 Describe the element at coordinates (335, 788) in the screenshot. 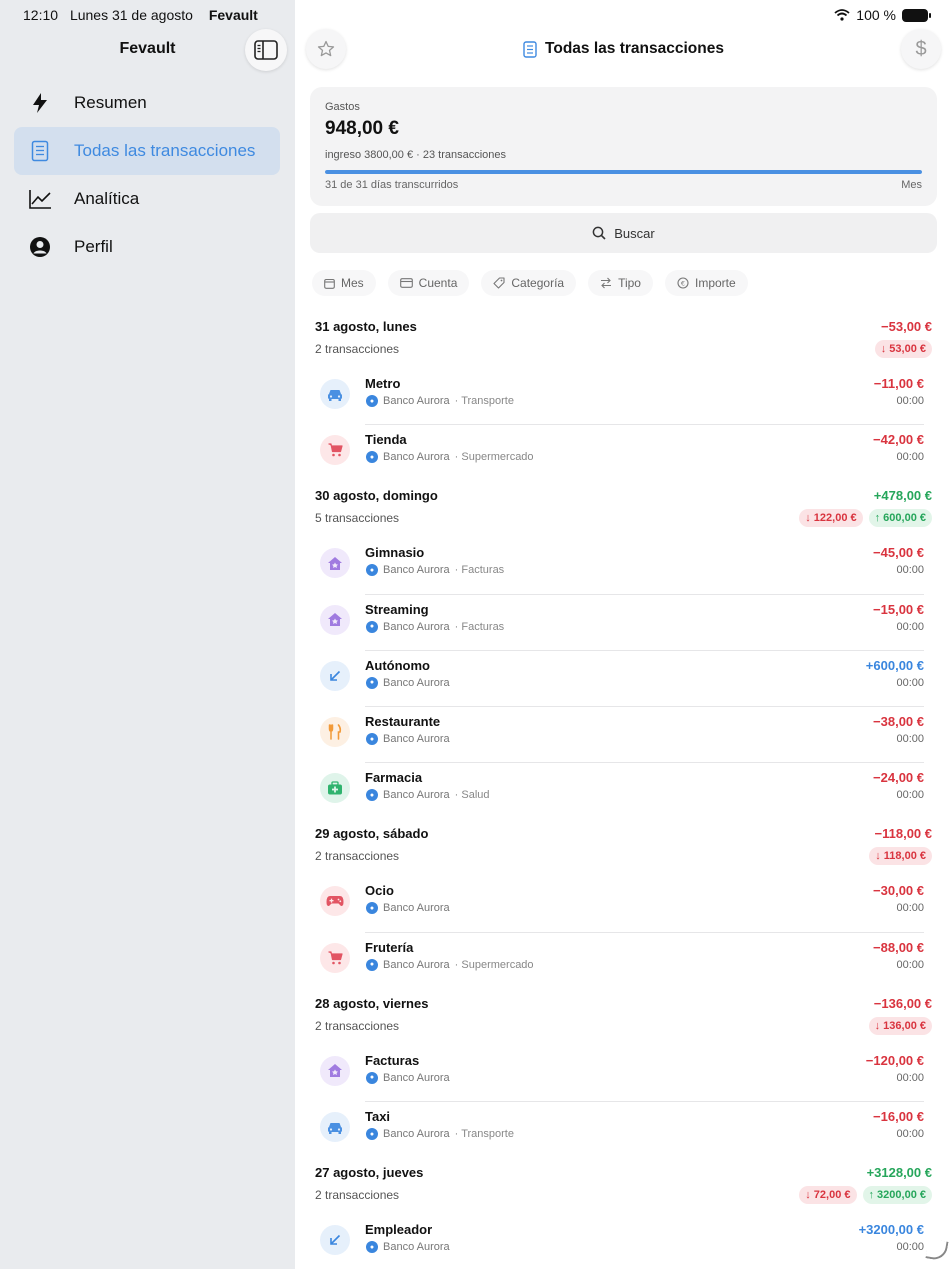

I see `medkit-icon` at that location.